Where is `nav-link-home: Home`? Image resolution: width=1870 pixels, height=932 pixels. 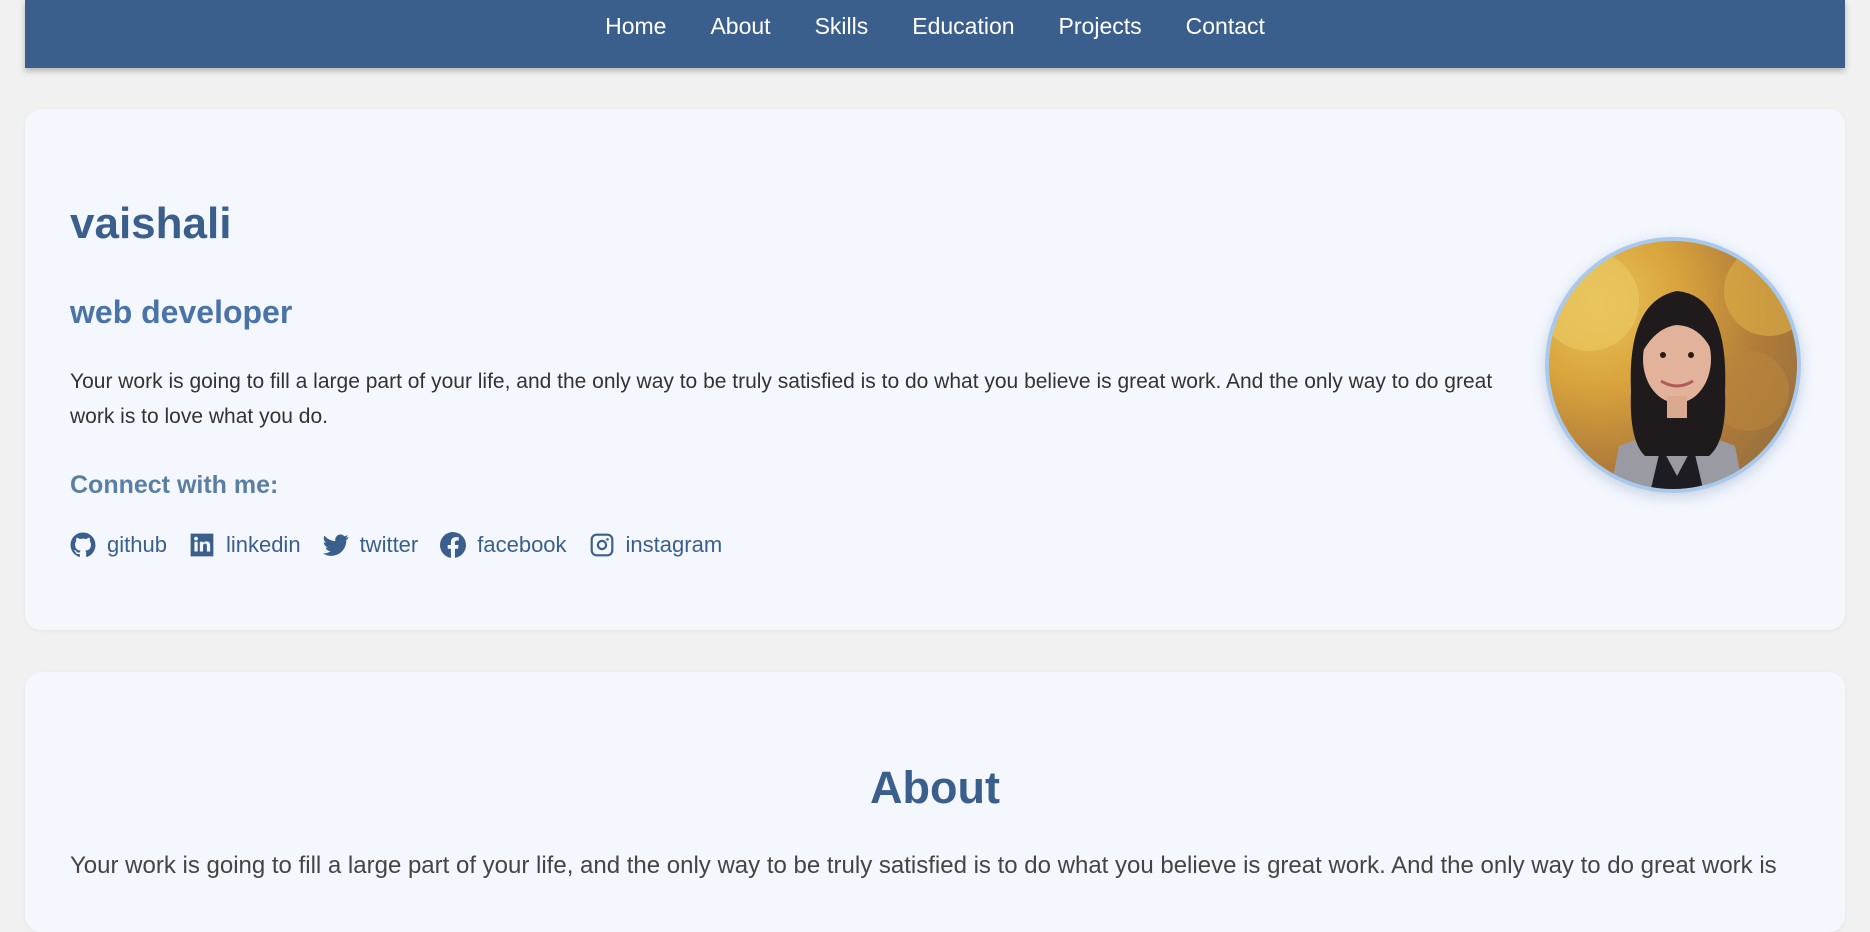
nav-link-home: Home is located at coordinates (635, 26).